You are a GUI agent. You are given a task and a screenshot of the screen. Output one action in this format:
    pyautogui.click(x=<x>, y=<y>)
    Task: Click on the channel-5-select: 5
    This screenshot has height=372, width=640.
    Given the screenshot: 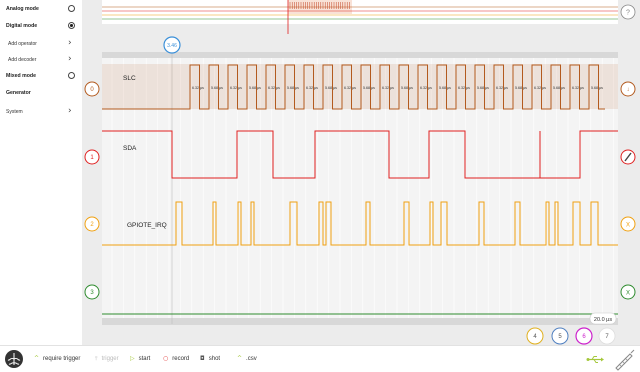 What is the action you would take?
    pyautogui.click(x=560, y=336)
    